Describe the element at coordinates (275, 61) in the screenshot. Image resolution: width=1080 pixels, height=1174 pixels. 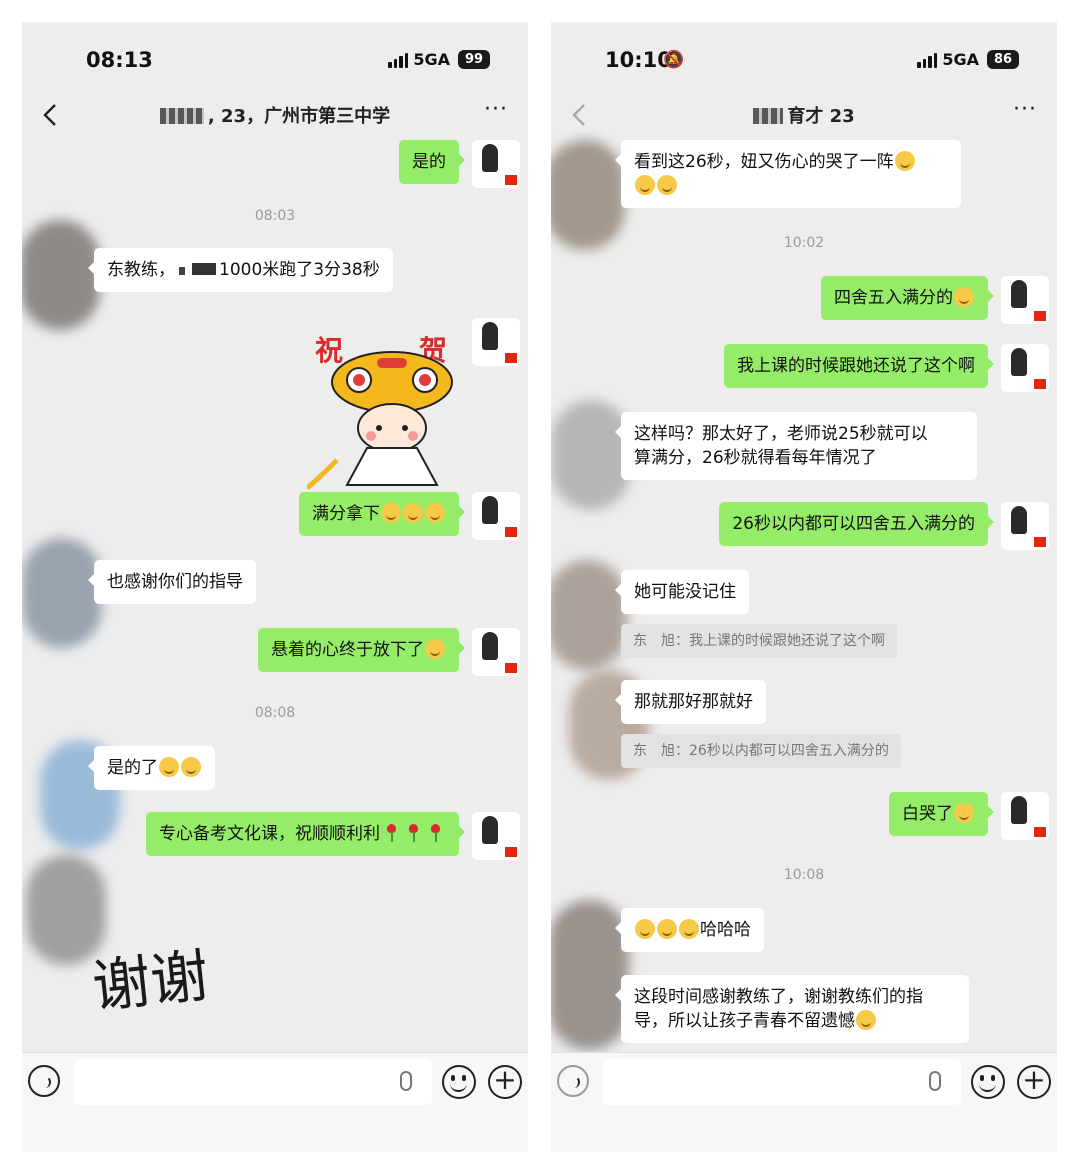
I see `status-bar: 08:13 5GA 99` at that location.